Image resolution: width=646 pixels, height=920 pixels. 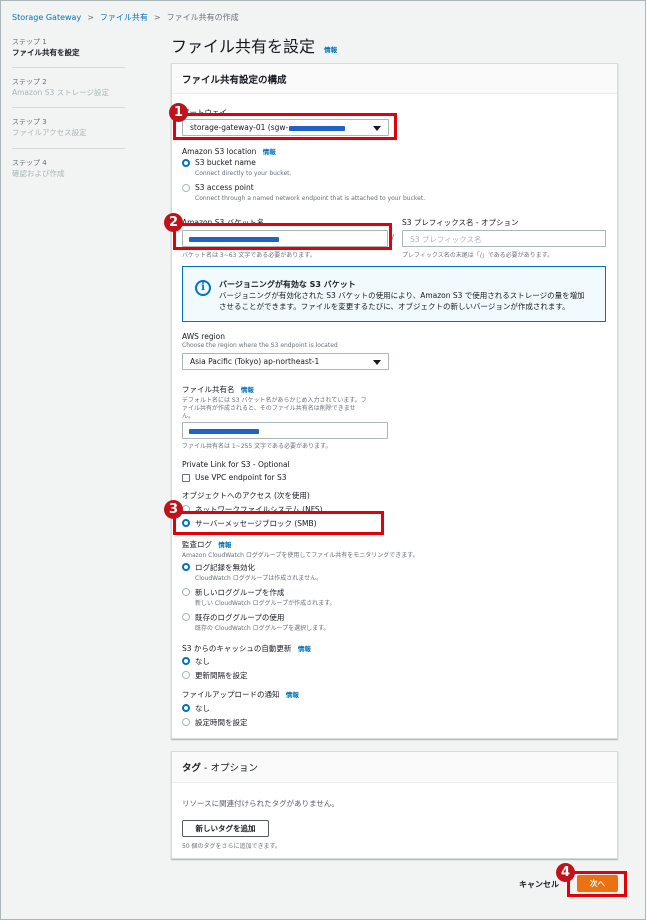 What do you see at coordinates (237, 648) in the screenshot?
I see `cache-refresh-label-text: S3 からのキャッシュの自動更新` at bounding box center [237, 648].